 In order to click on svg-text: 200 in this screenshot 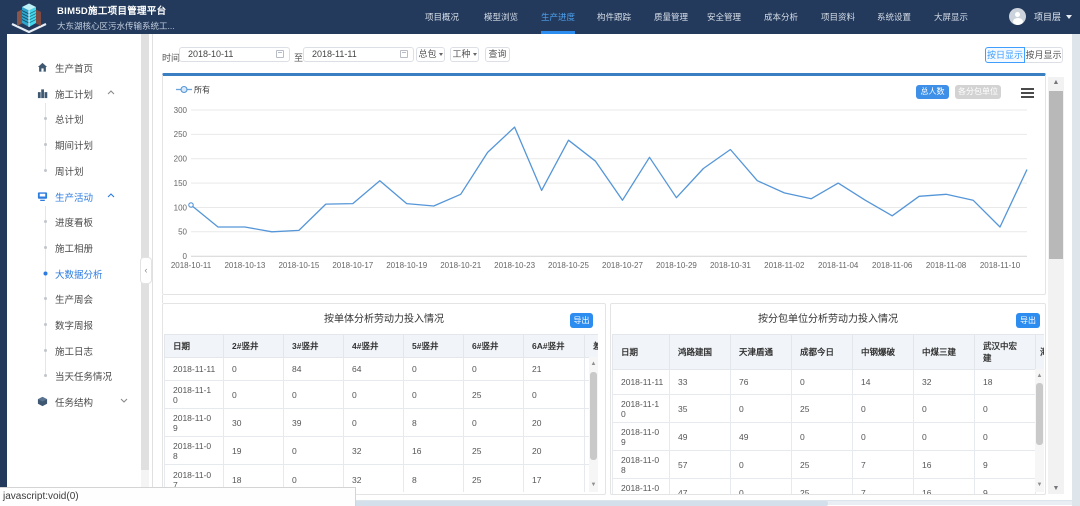, I will do `click(181, 159)`.